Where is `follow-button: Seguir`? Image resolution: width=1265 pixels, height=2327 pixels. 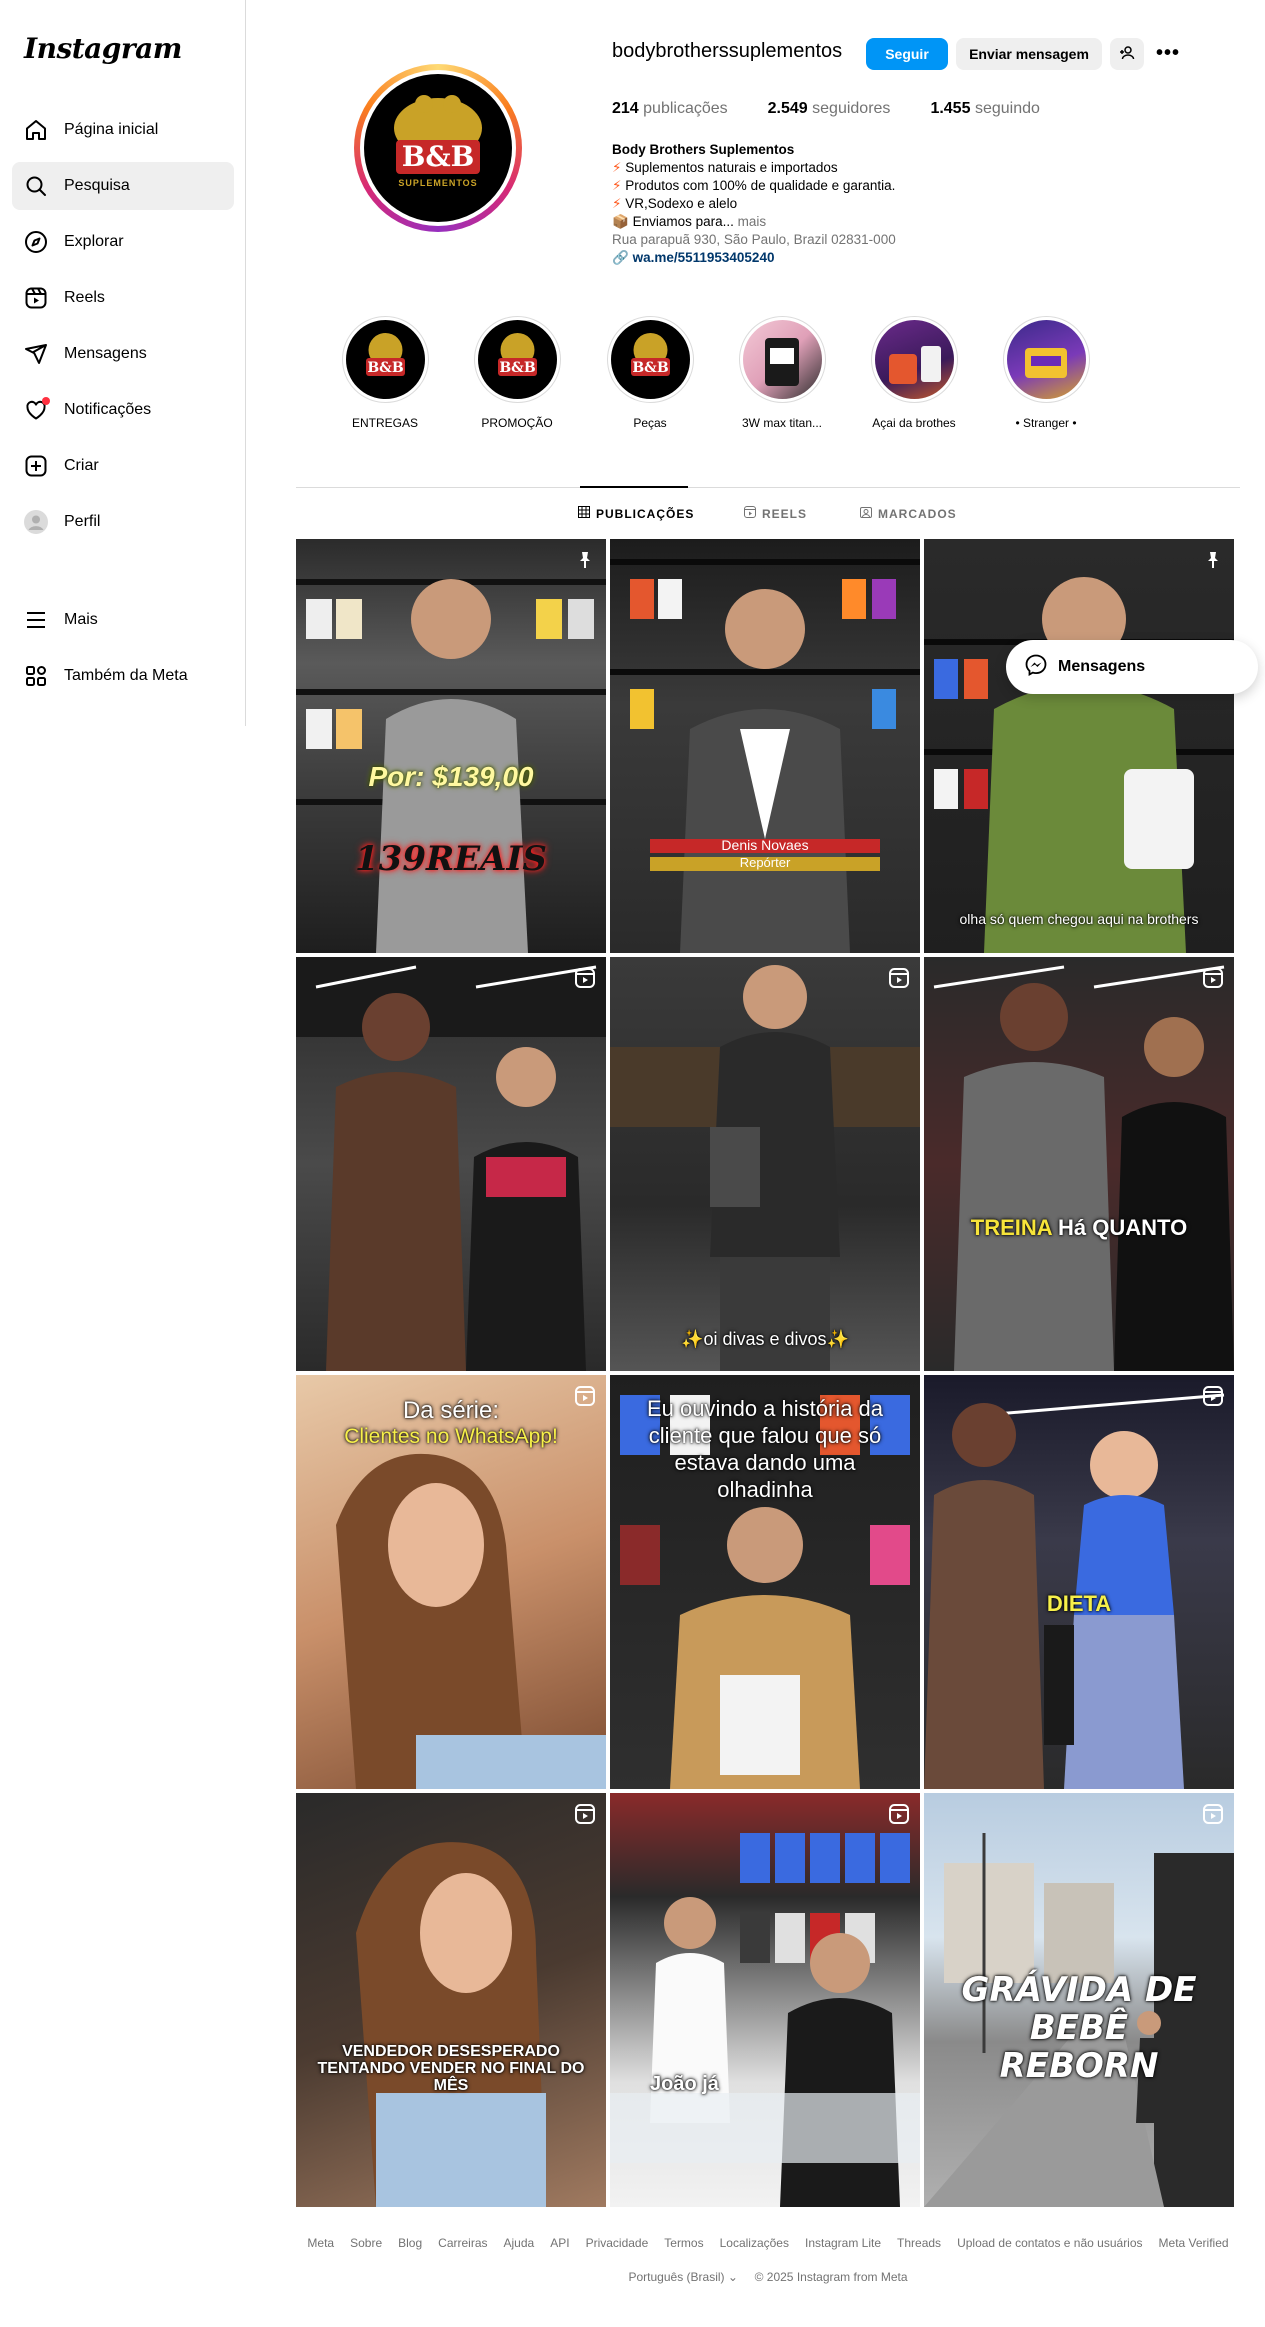
follow-button: Seguir is located at coordinates (907, 54).